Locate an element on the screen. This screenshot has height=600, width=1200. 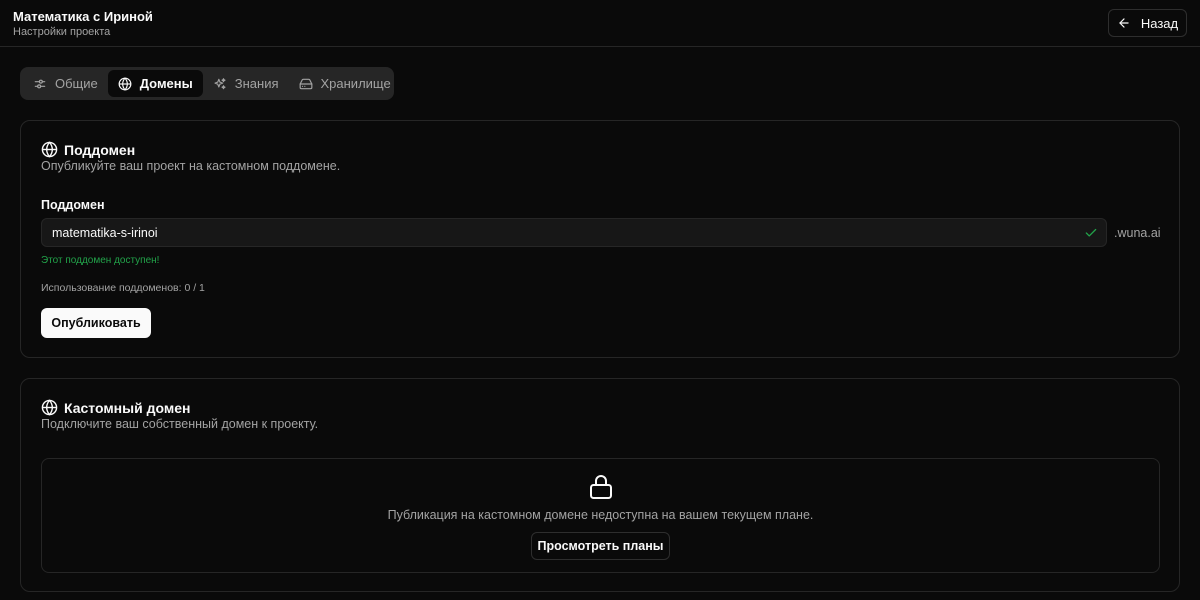
card-title-text: Кастомный домен is located at coordinates (127, 407).